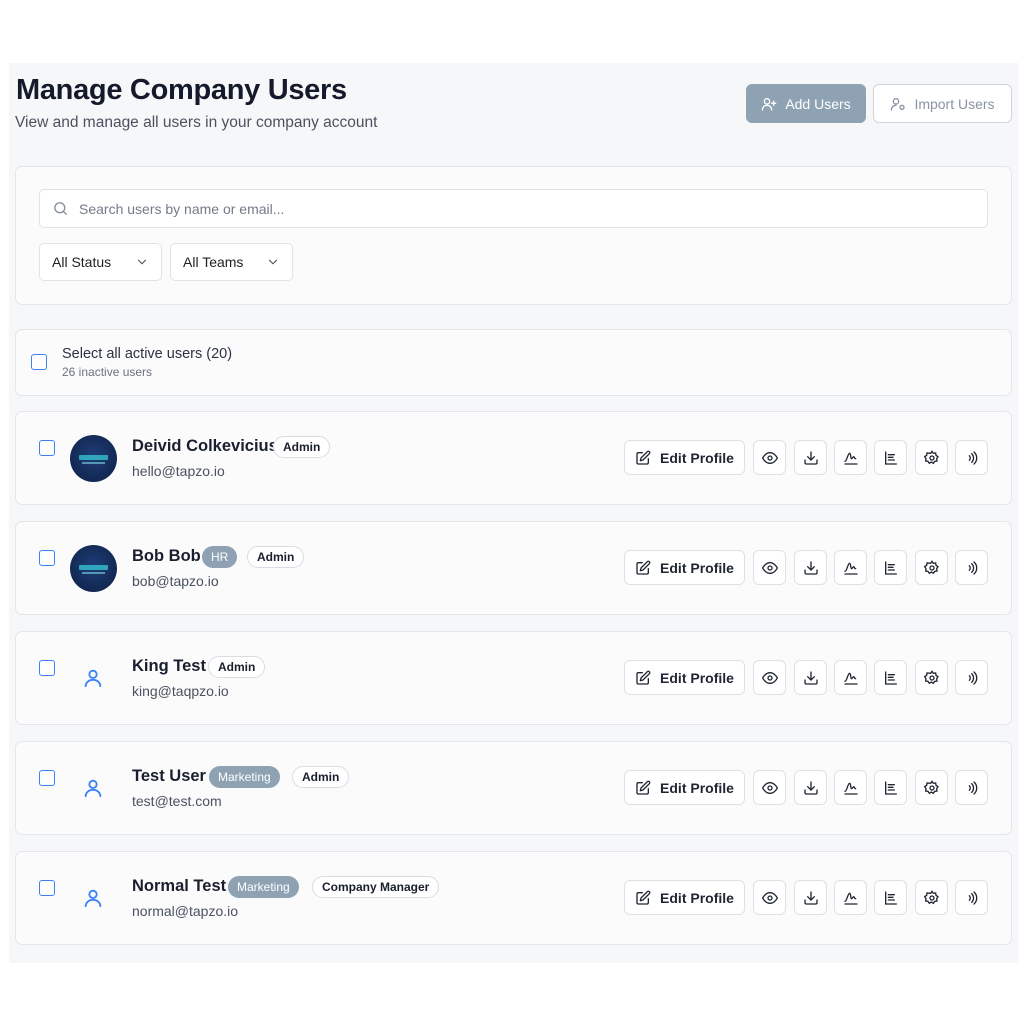 Image resolution: width=1024 pixels, height=1024 pixels. Describe the element at coordinates (181, 90) in the screenshot. I see `page-title: Manage Company Users` at that location.